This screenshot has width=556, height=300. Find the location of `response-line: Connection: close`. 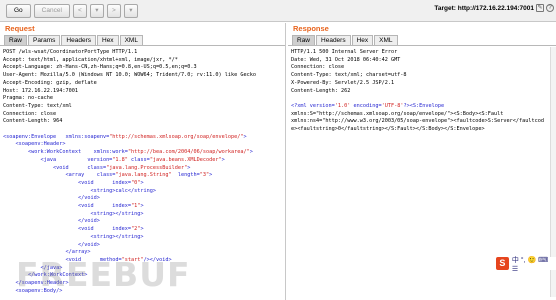

response-line: Connection: close is located at coordinates (318, 67).